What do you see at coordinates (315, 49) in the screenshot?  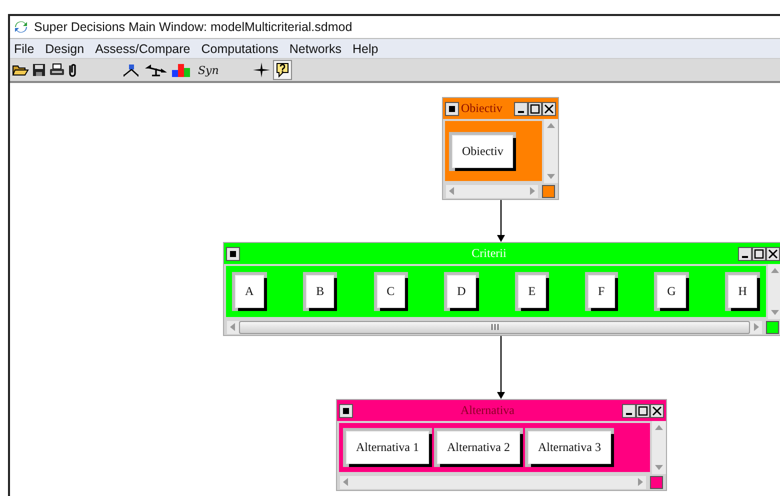 I see `menu-item: Networks` at bounding box center [315, 49].